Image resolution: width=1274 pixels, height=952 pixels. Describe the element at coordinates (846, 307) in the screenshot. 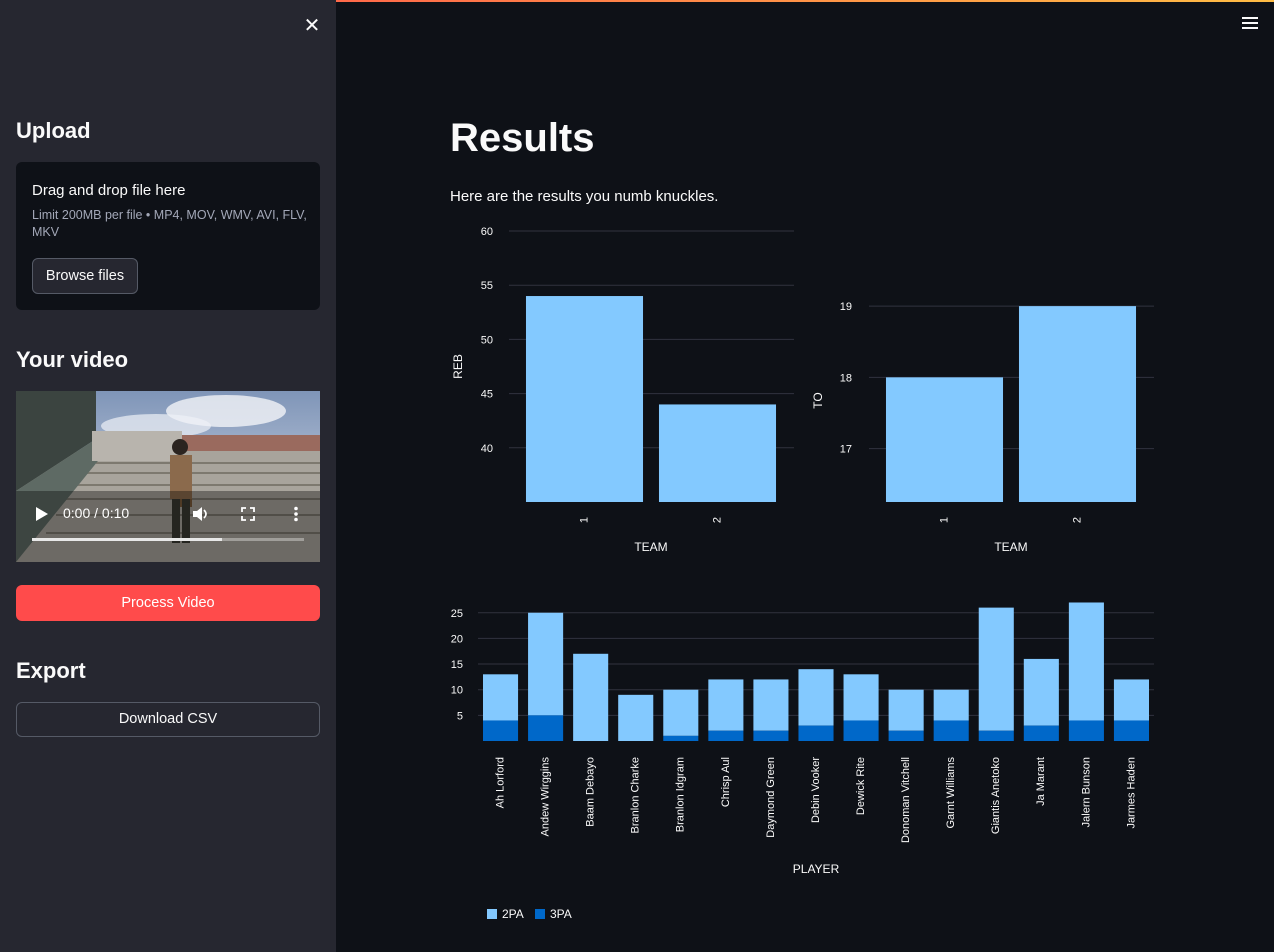

I see `to-chart-y-tick-label: 19` at that location.